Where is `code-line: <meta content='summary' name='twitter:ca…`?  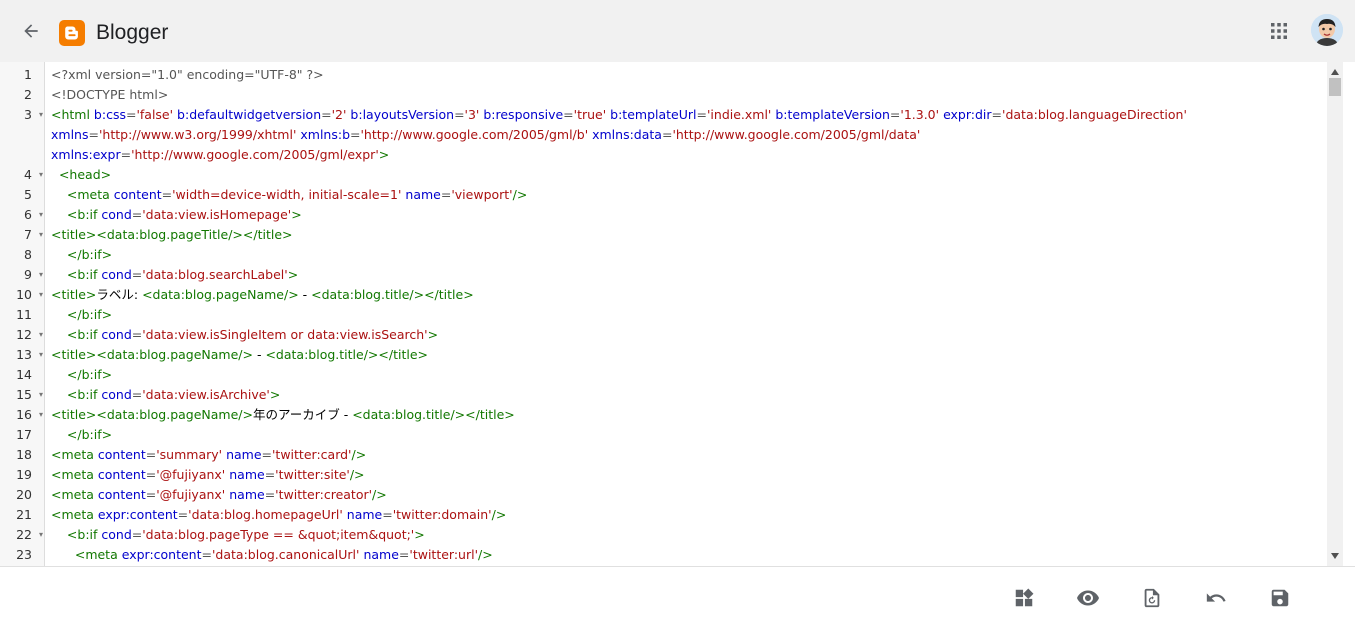 code-line: <meta content='summary' name='twitter:ca… is located at coordinates (208, 455).